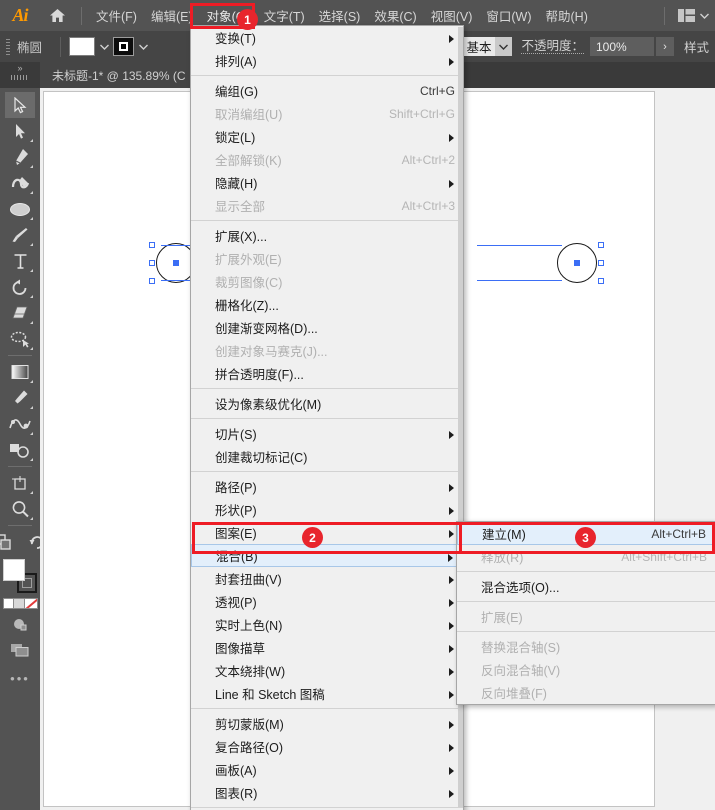 The height and width of the screenshot is (810, 715). I want to click on rotate-tool, so click(20, 287).